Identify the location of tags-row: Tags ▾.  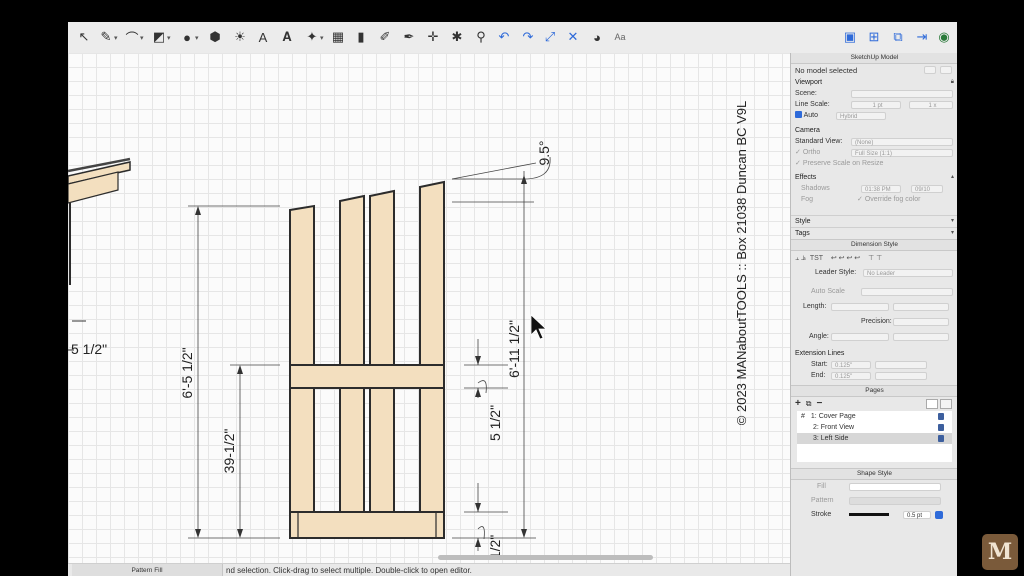
(874, 233).